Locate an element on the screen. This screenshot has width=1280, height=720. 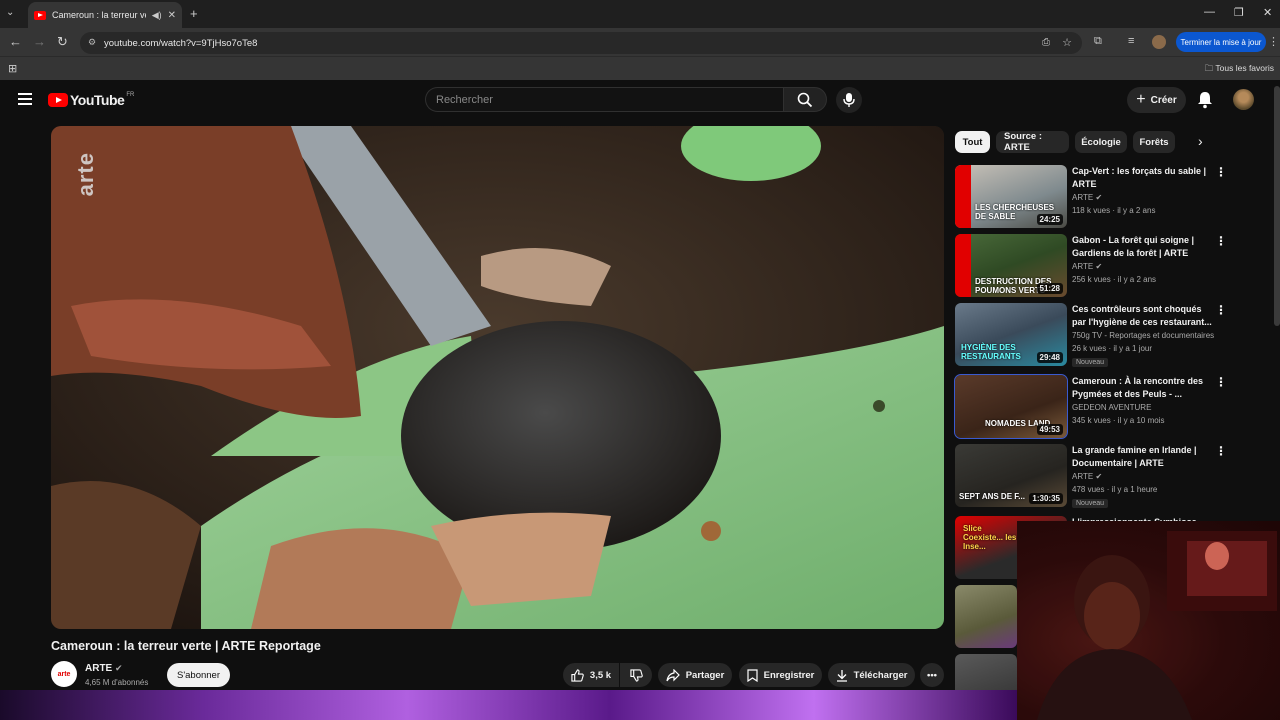
search-icon is located at coordinates (805, 99).